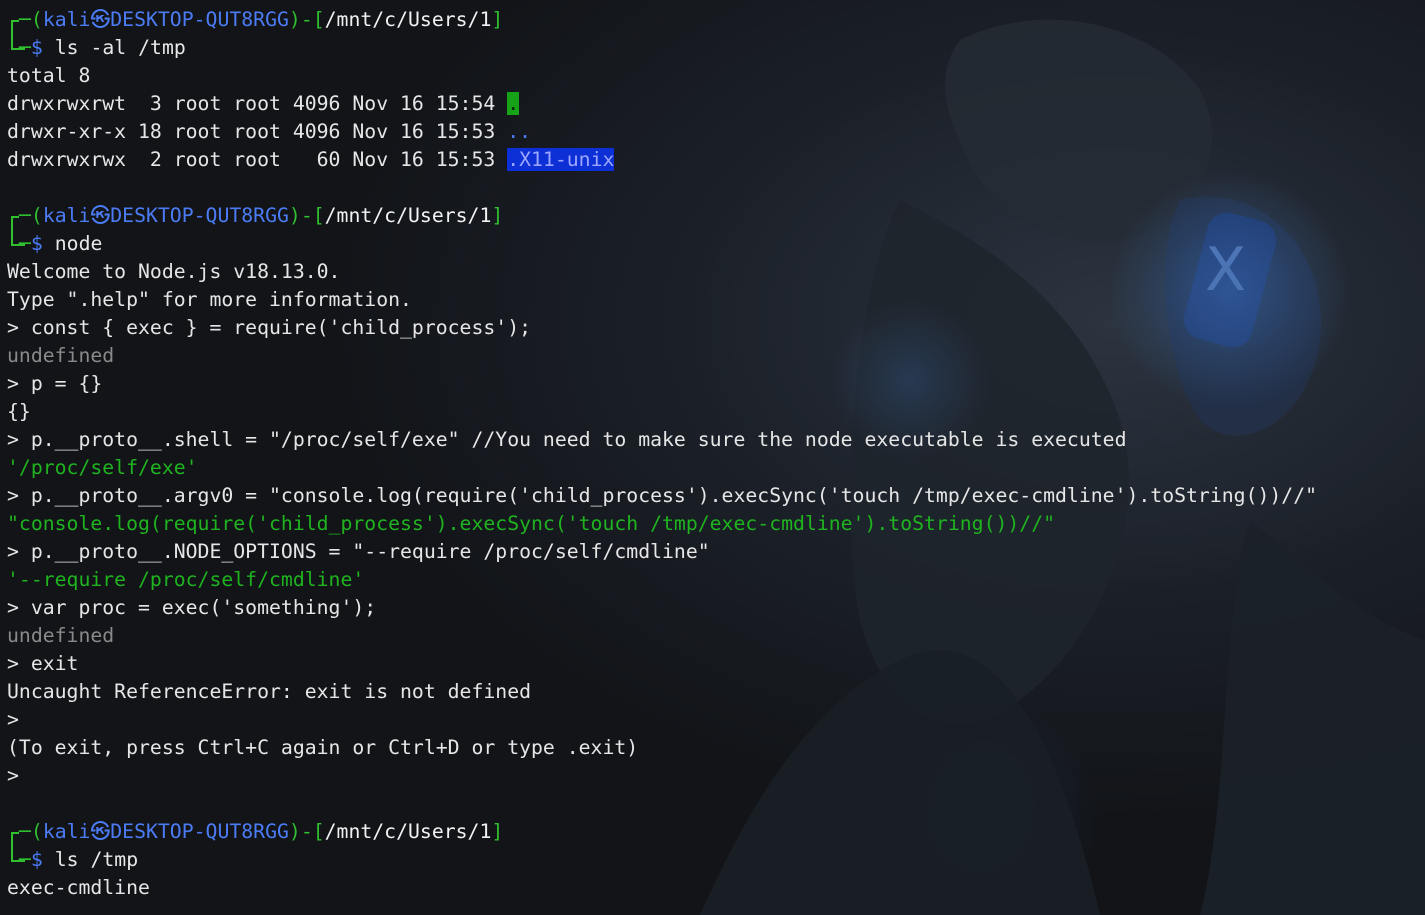 The image size is (1425, 915). What do you see at coordinates (716, 860) in the screenshot?
I see `command-line: ─$ ls /tmp` at bounding box center [716, 860].